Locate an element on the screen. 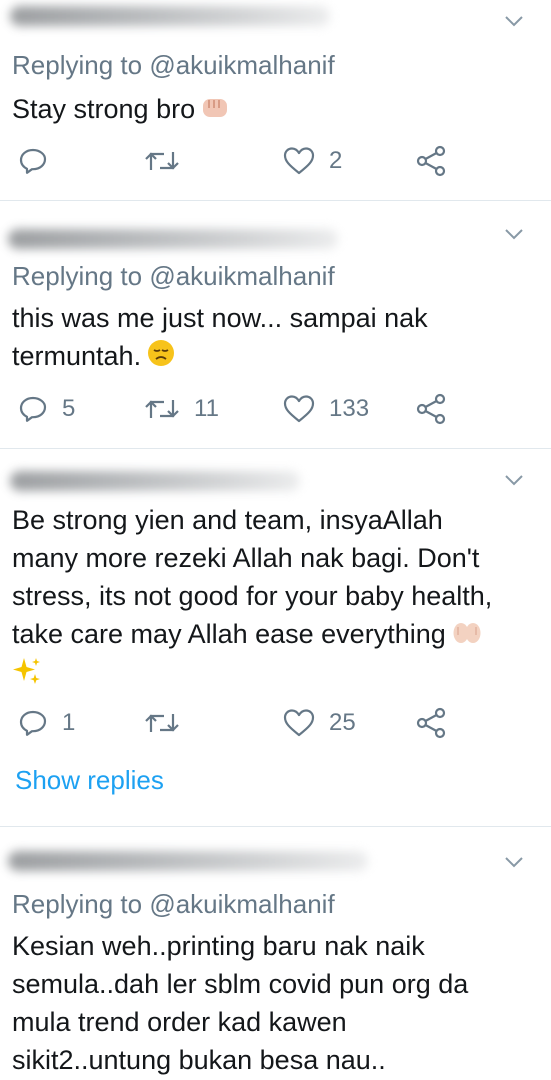 Image resolution: width=551 pixels, height=1080 pixels. reply-button: 1 is located at coordinates (46, 723).